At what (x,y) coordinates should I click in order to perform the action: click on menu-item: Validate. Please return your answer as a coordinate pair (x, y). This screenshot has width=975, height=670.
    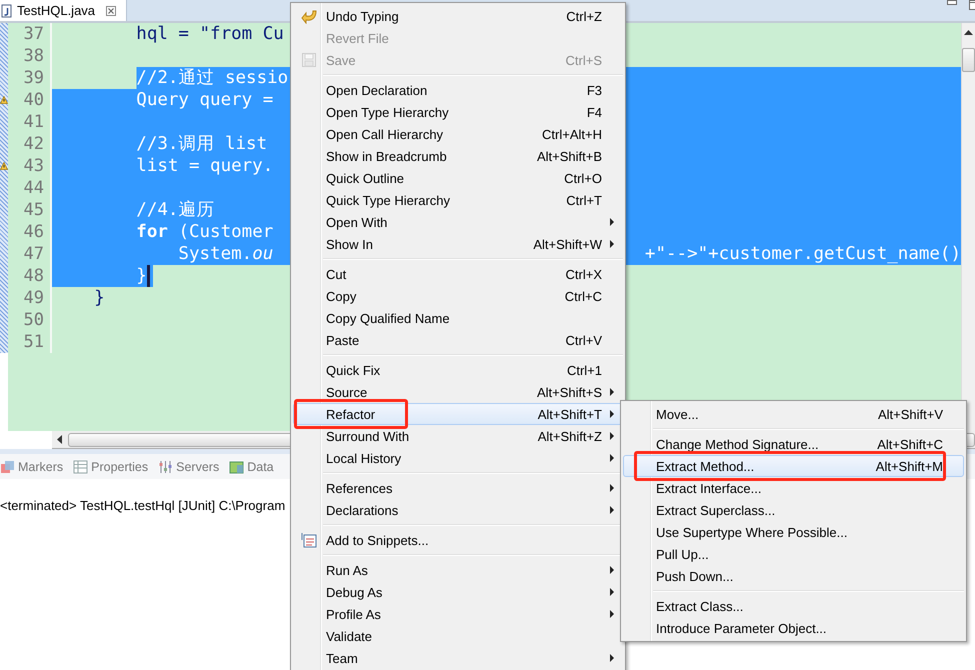
    Looking at the image, I should click on (458, 636).